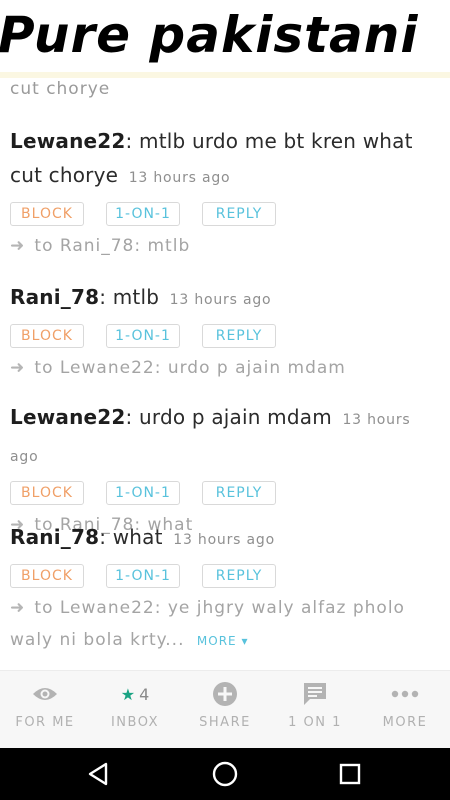 The width and height of the screenshot is (450, 800). I want to click on bottom-nav: FOR ME ★ 4 INBOX SHARE 1 ON 1 MORE, so click(225, 709).